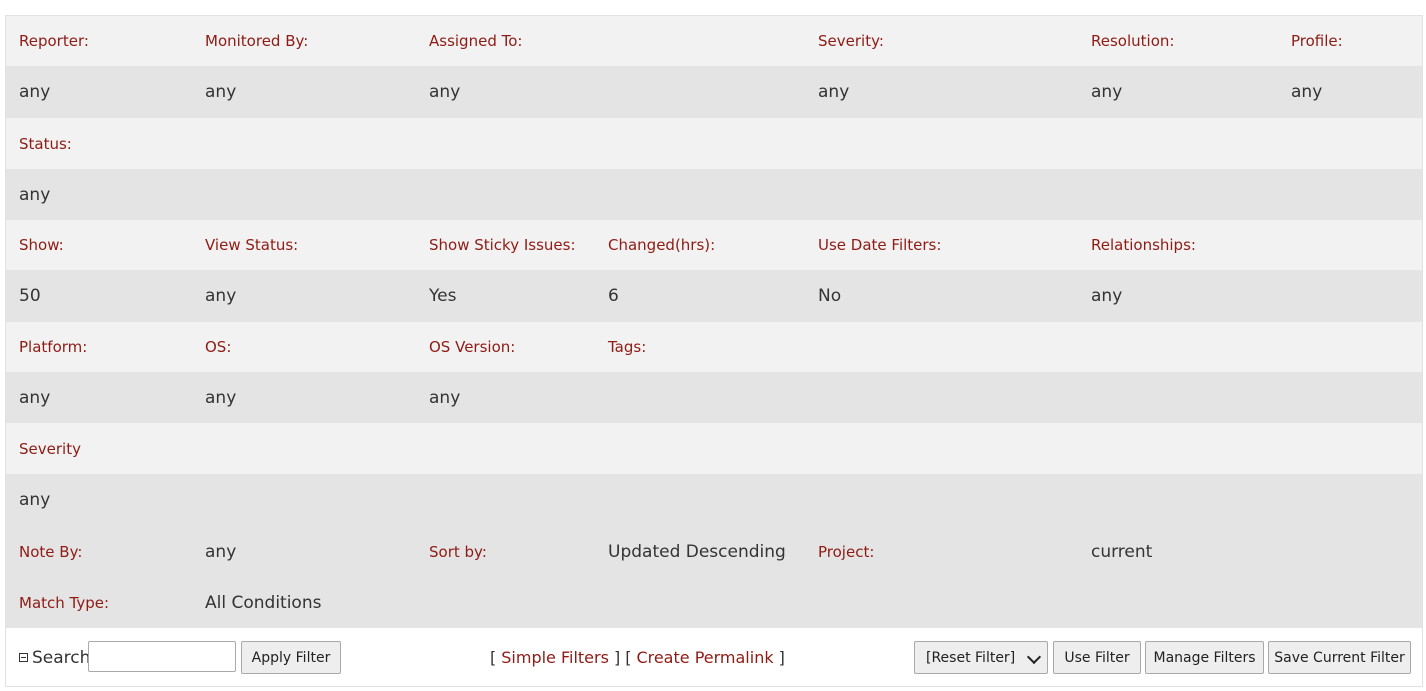  I want to click on chevron-down-icon, so click(1034, 657).